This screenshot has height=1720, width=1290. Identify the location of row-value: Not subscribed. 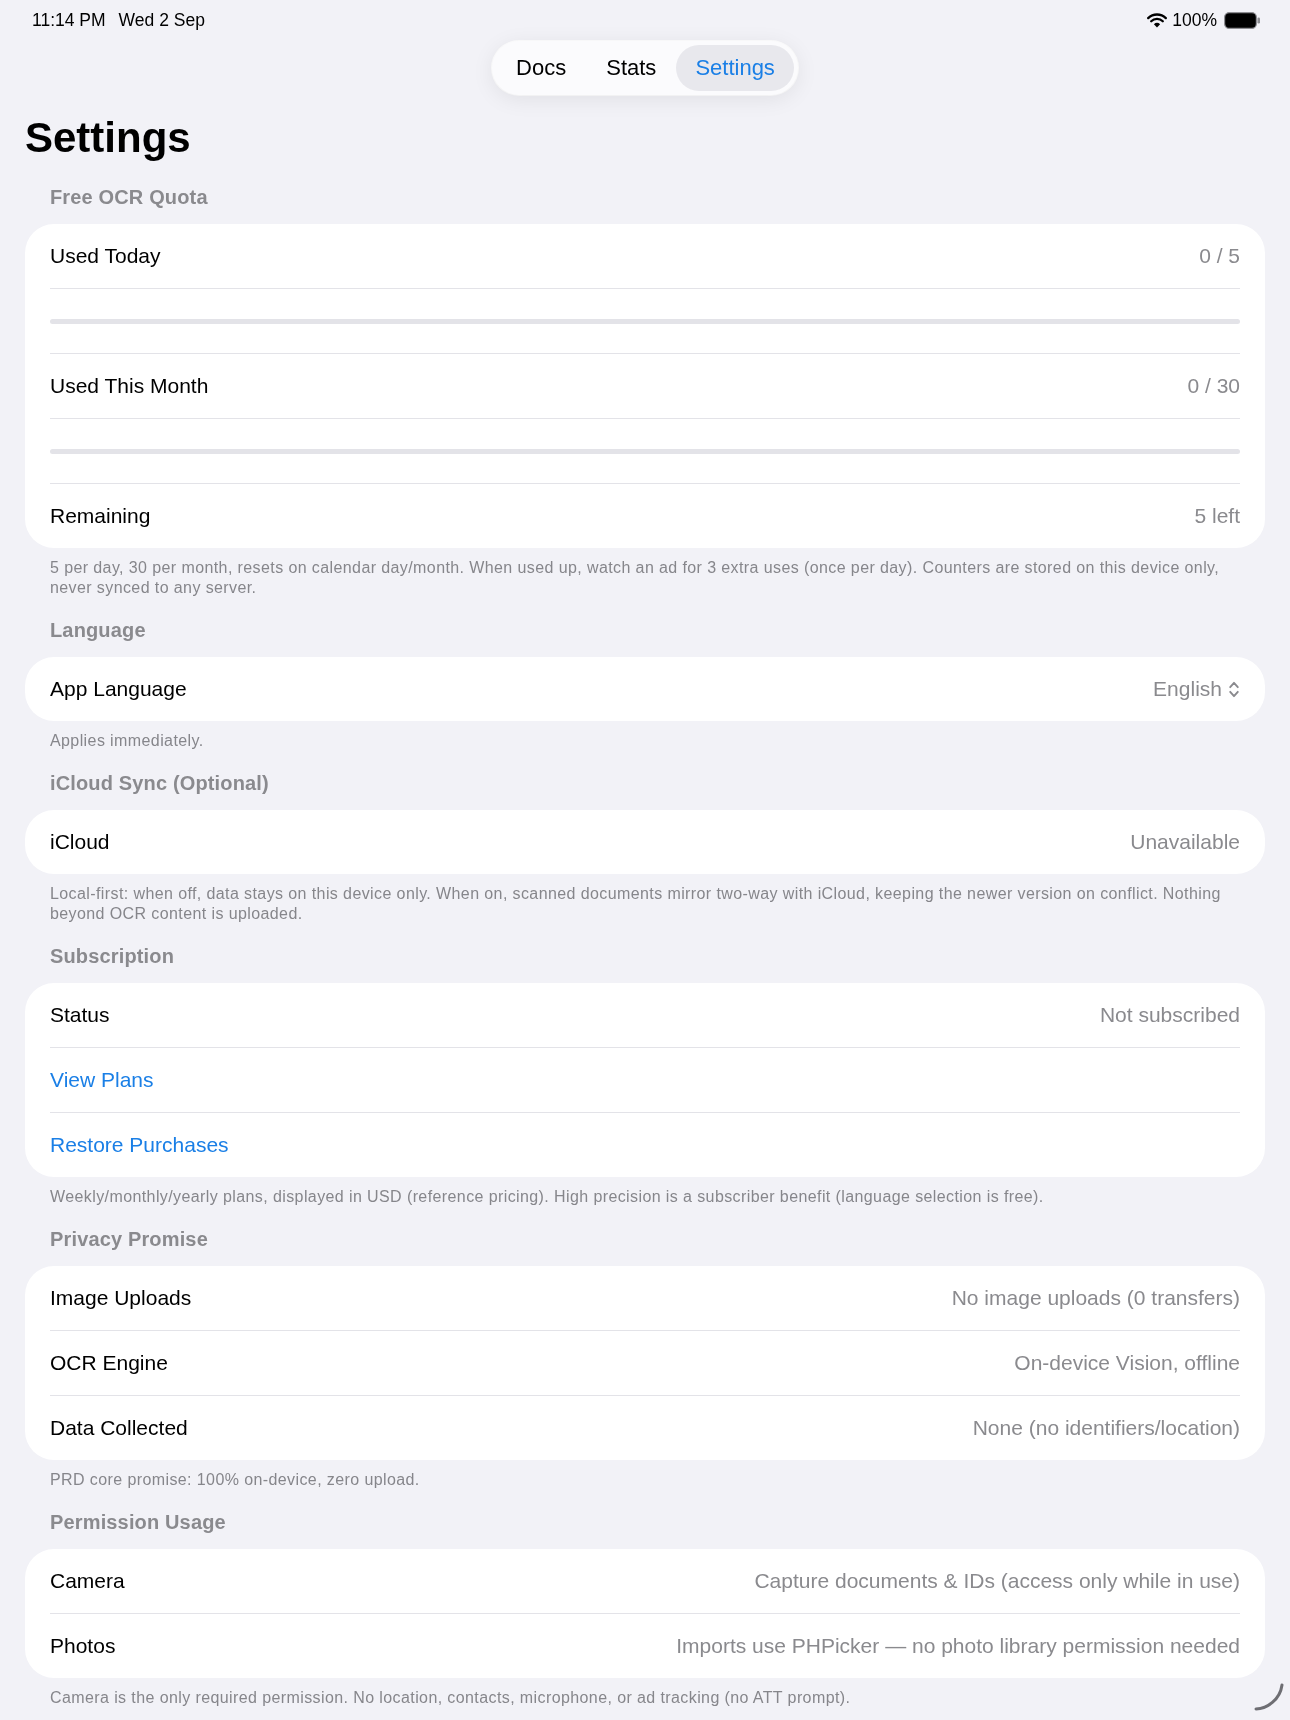
(1169, 1015).